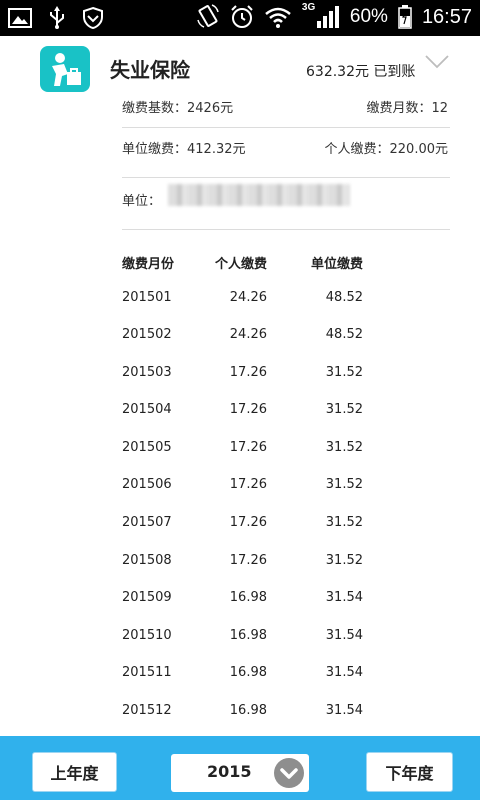 This screenshot has height=800, width=480. What do you see at coordinates (208, 16) in the screenshot?
I see `rotate-icon` at bounding box center [208, 16].